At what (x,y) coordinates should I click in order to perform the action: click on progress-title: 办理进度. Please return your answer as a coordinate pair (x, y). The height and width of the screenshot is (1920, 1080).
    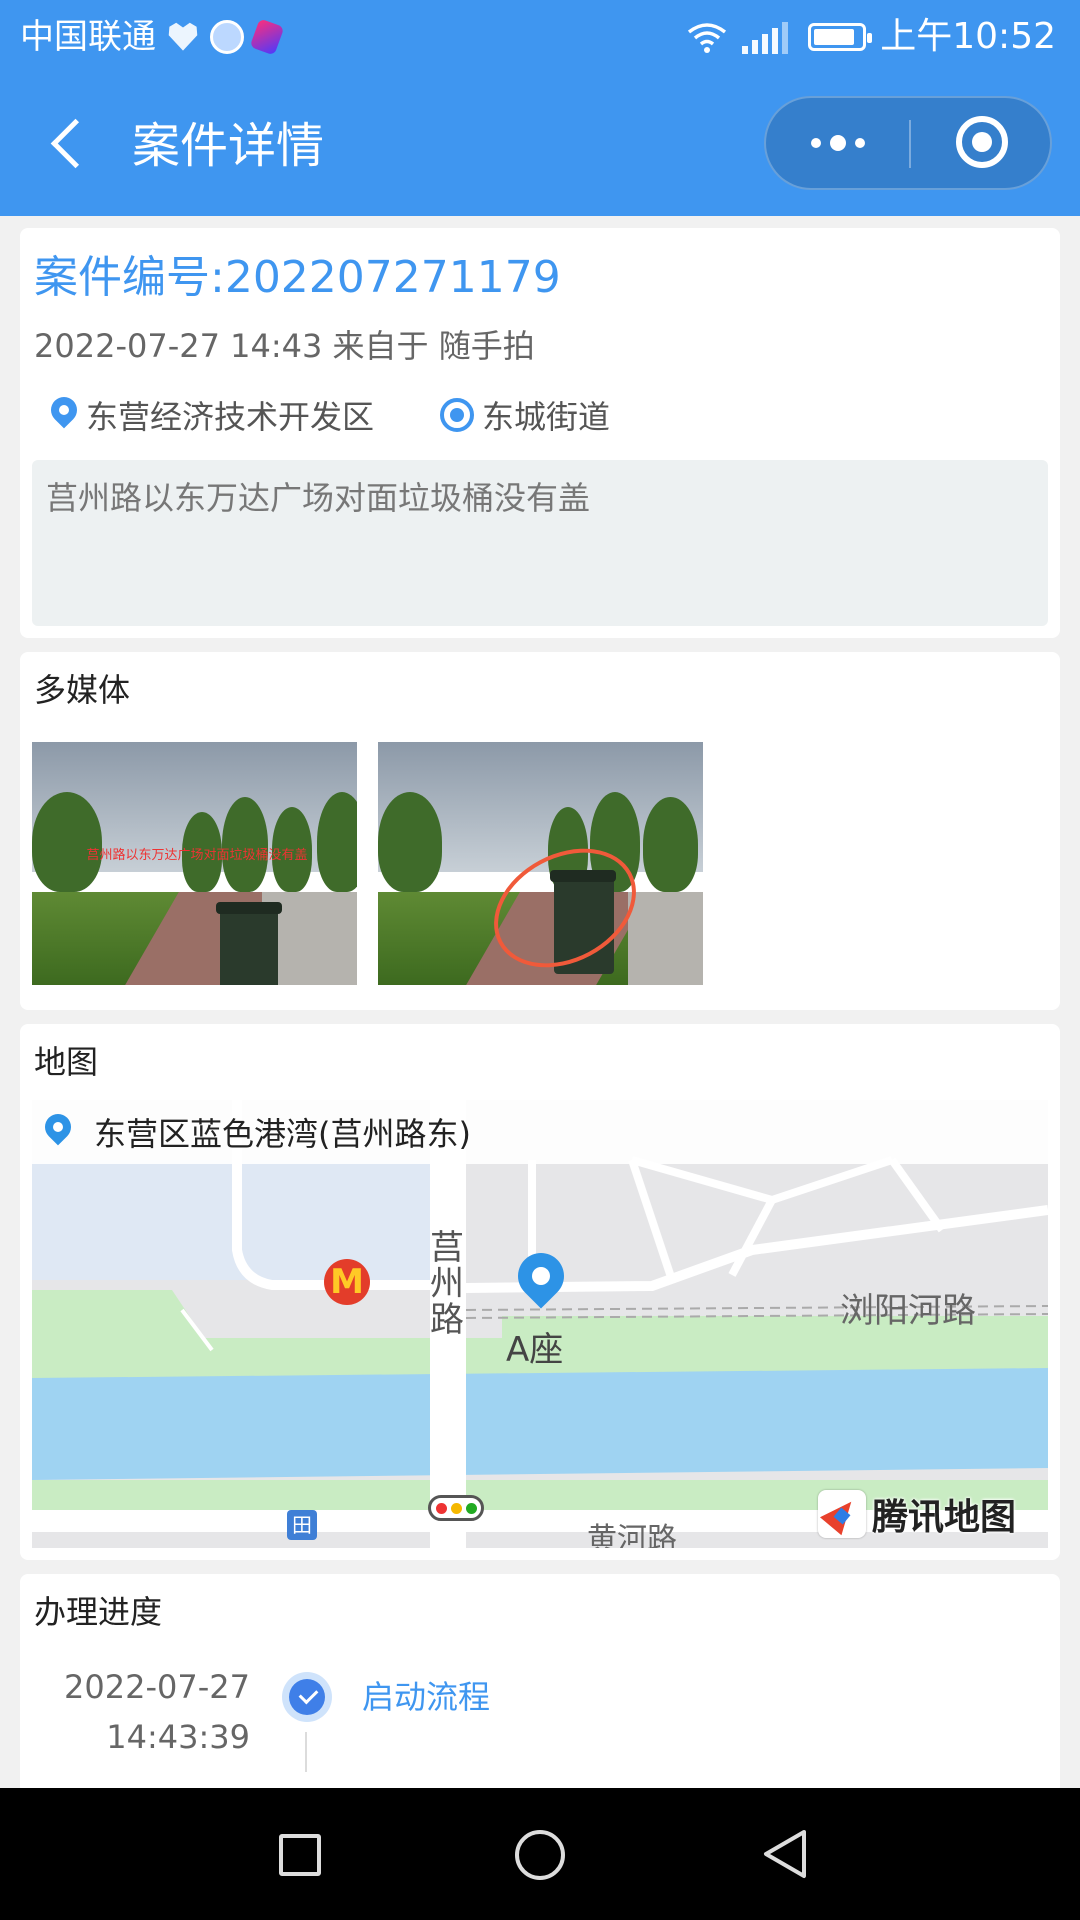
    Looking at the image, I should click on (98, 1612).